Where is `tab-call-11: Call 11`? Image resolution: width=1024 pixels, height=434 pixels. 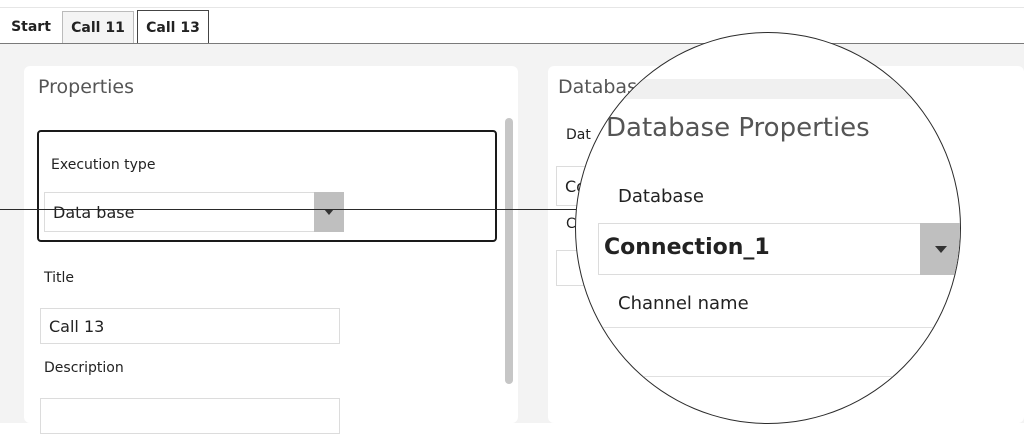 tab-call-11: Call 11 is located at coordinates (98, 27).